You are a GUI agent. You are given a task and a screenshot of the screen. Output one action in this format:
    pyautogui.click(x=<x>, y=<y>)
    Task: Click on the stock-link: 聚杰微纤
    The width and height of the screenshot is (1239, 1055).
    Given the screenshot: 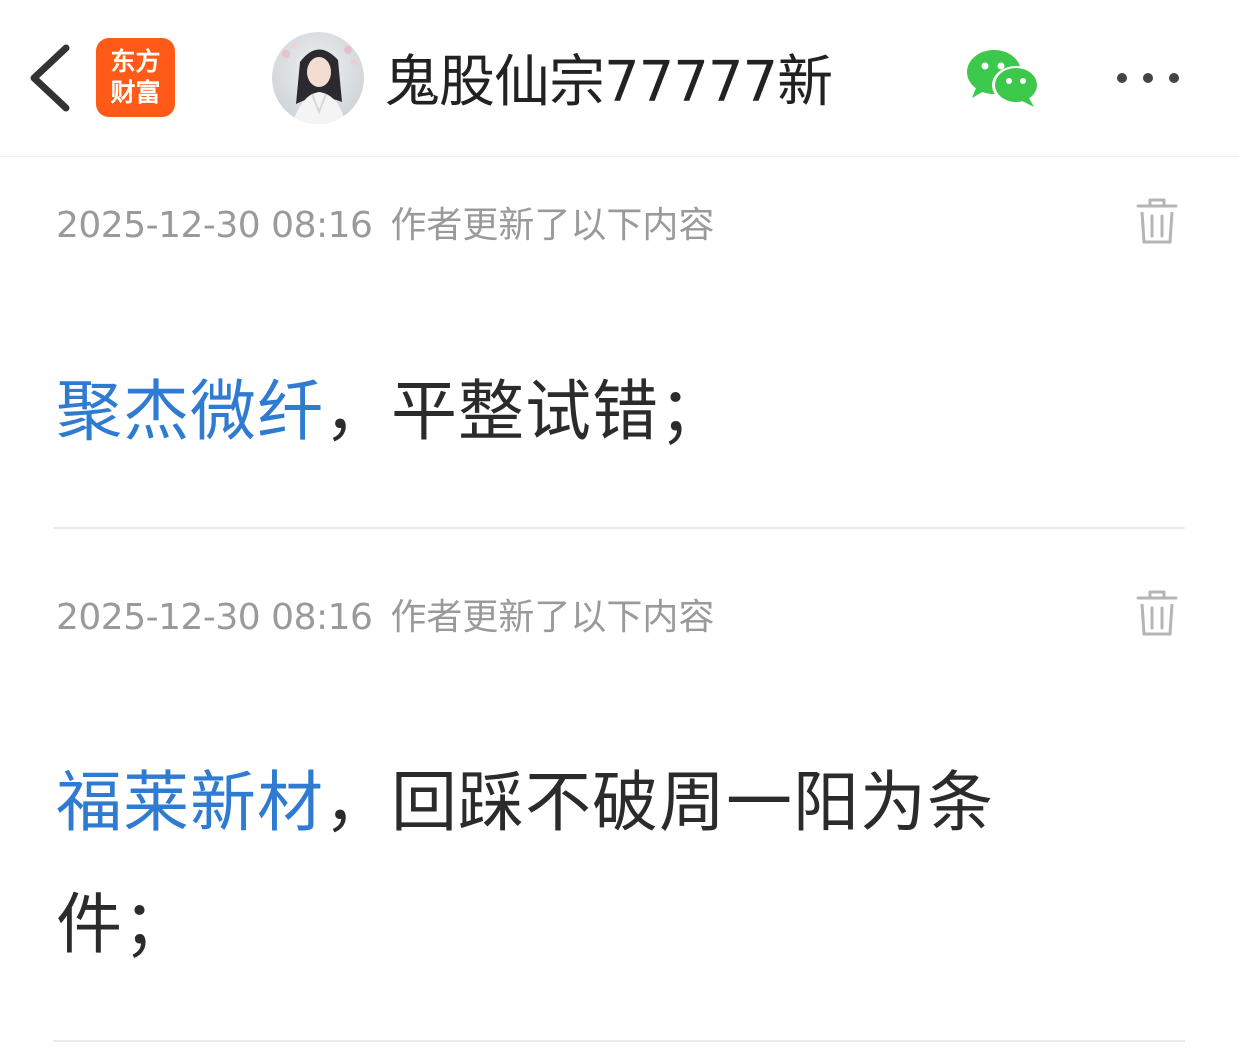 What is the action you would take?
    pyautogui.click(x=190, y=411)
    